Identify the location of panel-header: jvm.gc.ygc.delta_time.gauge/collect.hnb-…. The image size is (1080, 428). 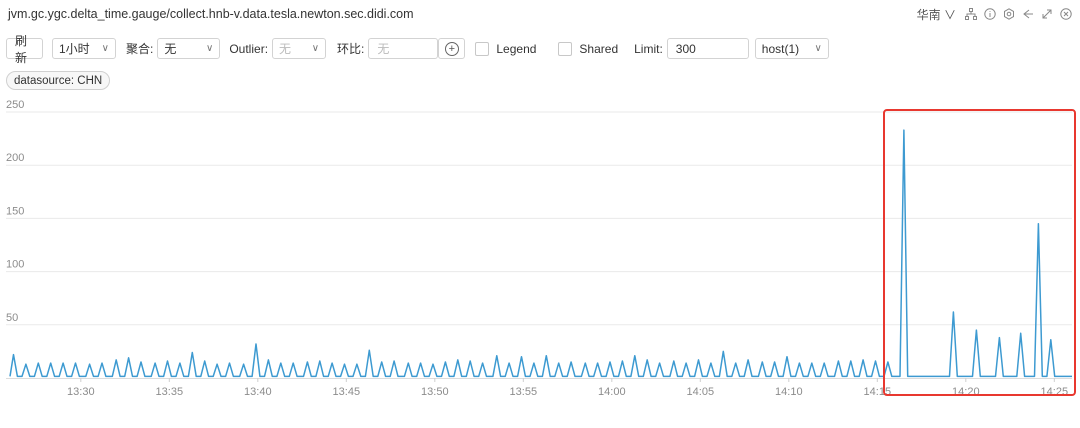
(540, 14).